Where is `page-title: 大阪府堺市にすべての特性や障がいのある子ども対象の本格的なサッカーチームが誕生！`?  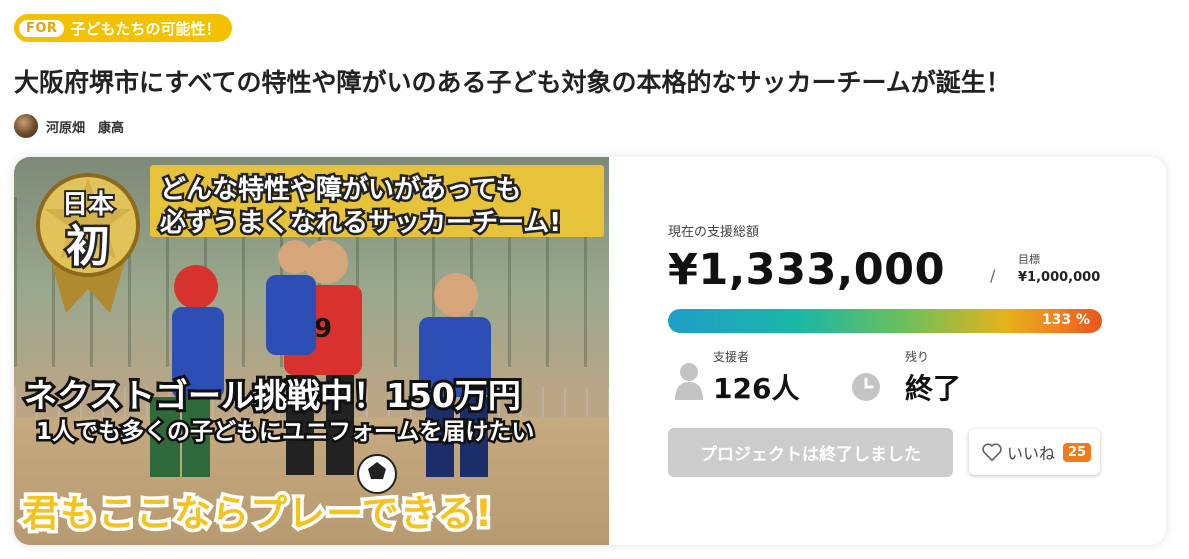 page-title: 大阪府堺市にすべての特性や障がいのある子ども対象の本格的なサッカーチームが誕生！ is located at coordinates (512, 82).